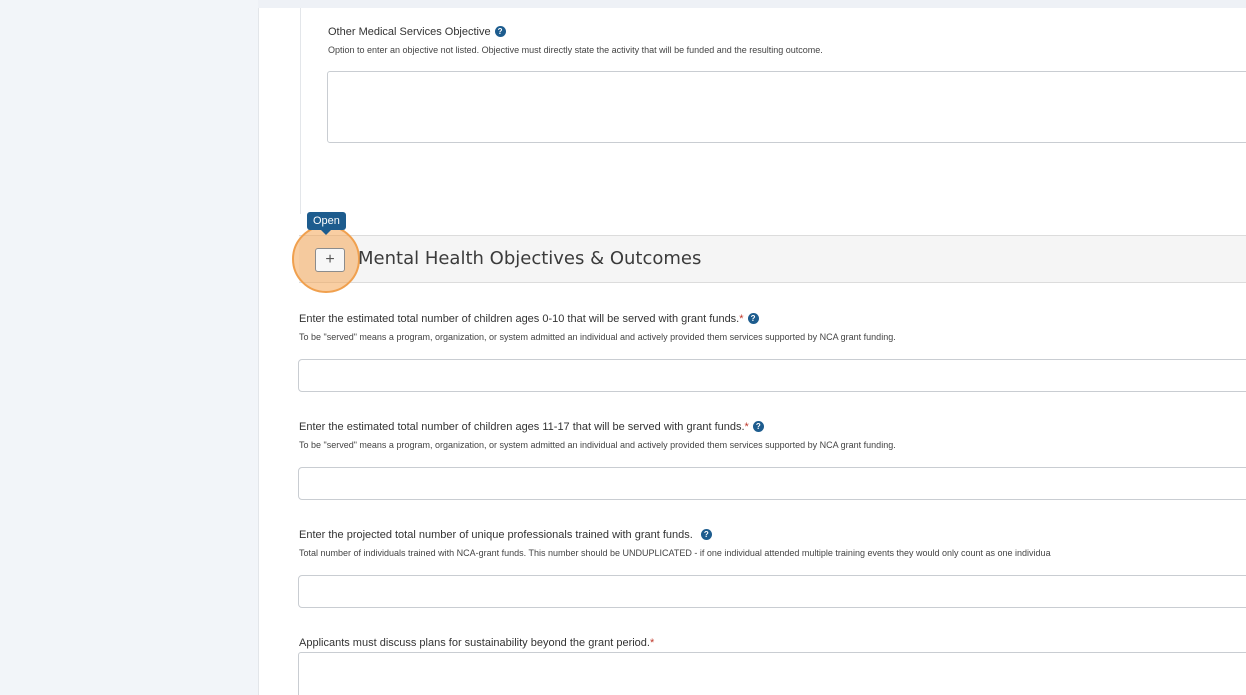 The width and height of the screenshot is (1246, 695). I want to click on sustainability-textarea, so click(772, 673).